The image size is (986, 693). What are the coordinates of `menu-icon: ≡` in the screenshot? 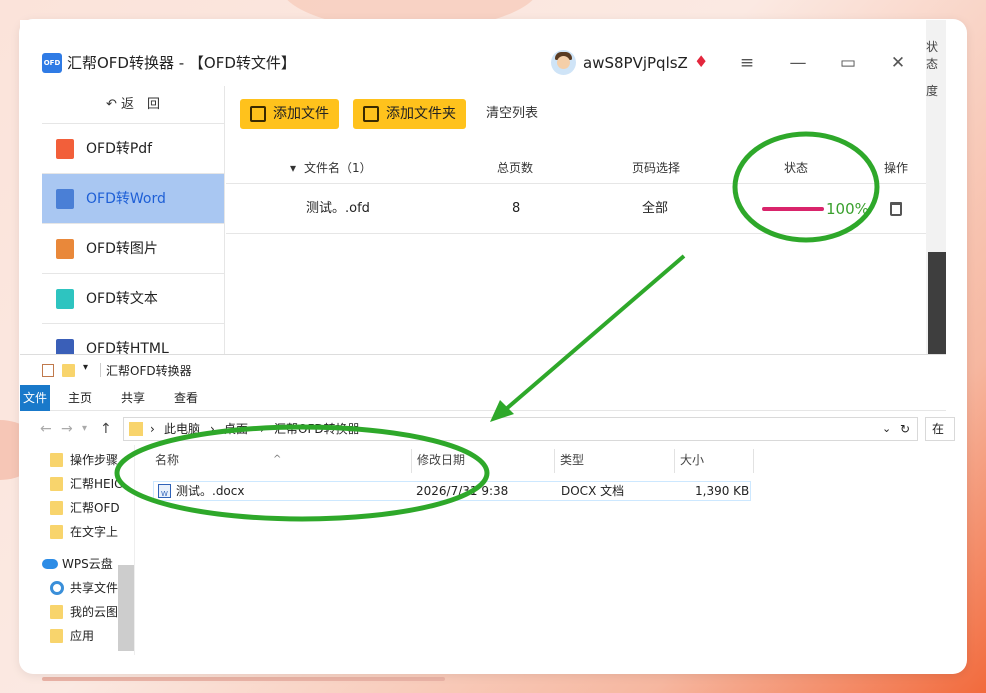 It's located at (747, 63).